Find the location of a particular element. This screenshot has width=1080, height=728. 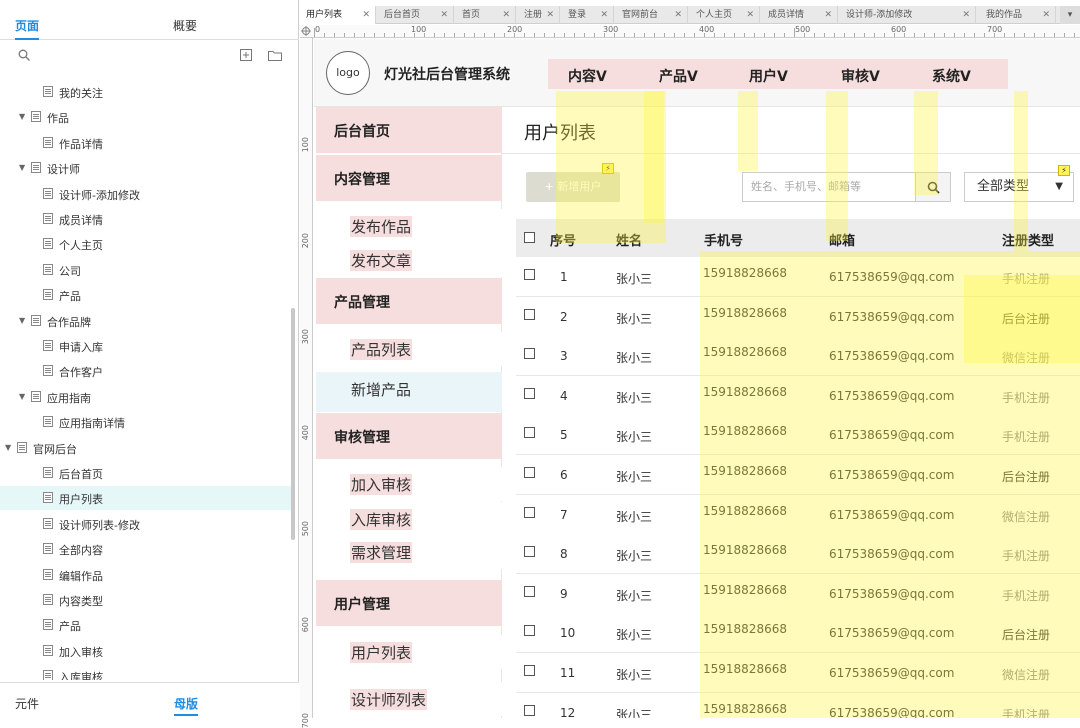

table-row: 9 张小三 15918828668 617538659@qq.com 手机注册 is located at coordinates (798, 593).